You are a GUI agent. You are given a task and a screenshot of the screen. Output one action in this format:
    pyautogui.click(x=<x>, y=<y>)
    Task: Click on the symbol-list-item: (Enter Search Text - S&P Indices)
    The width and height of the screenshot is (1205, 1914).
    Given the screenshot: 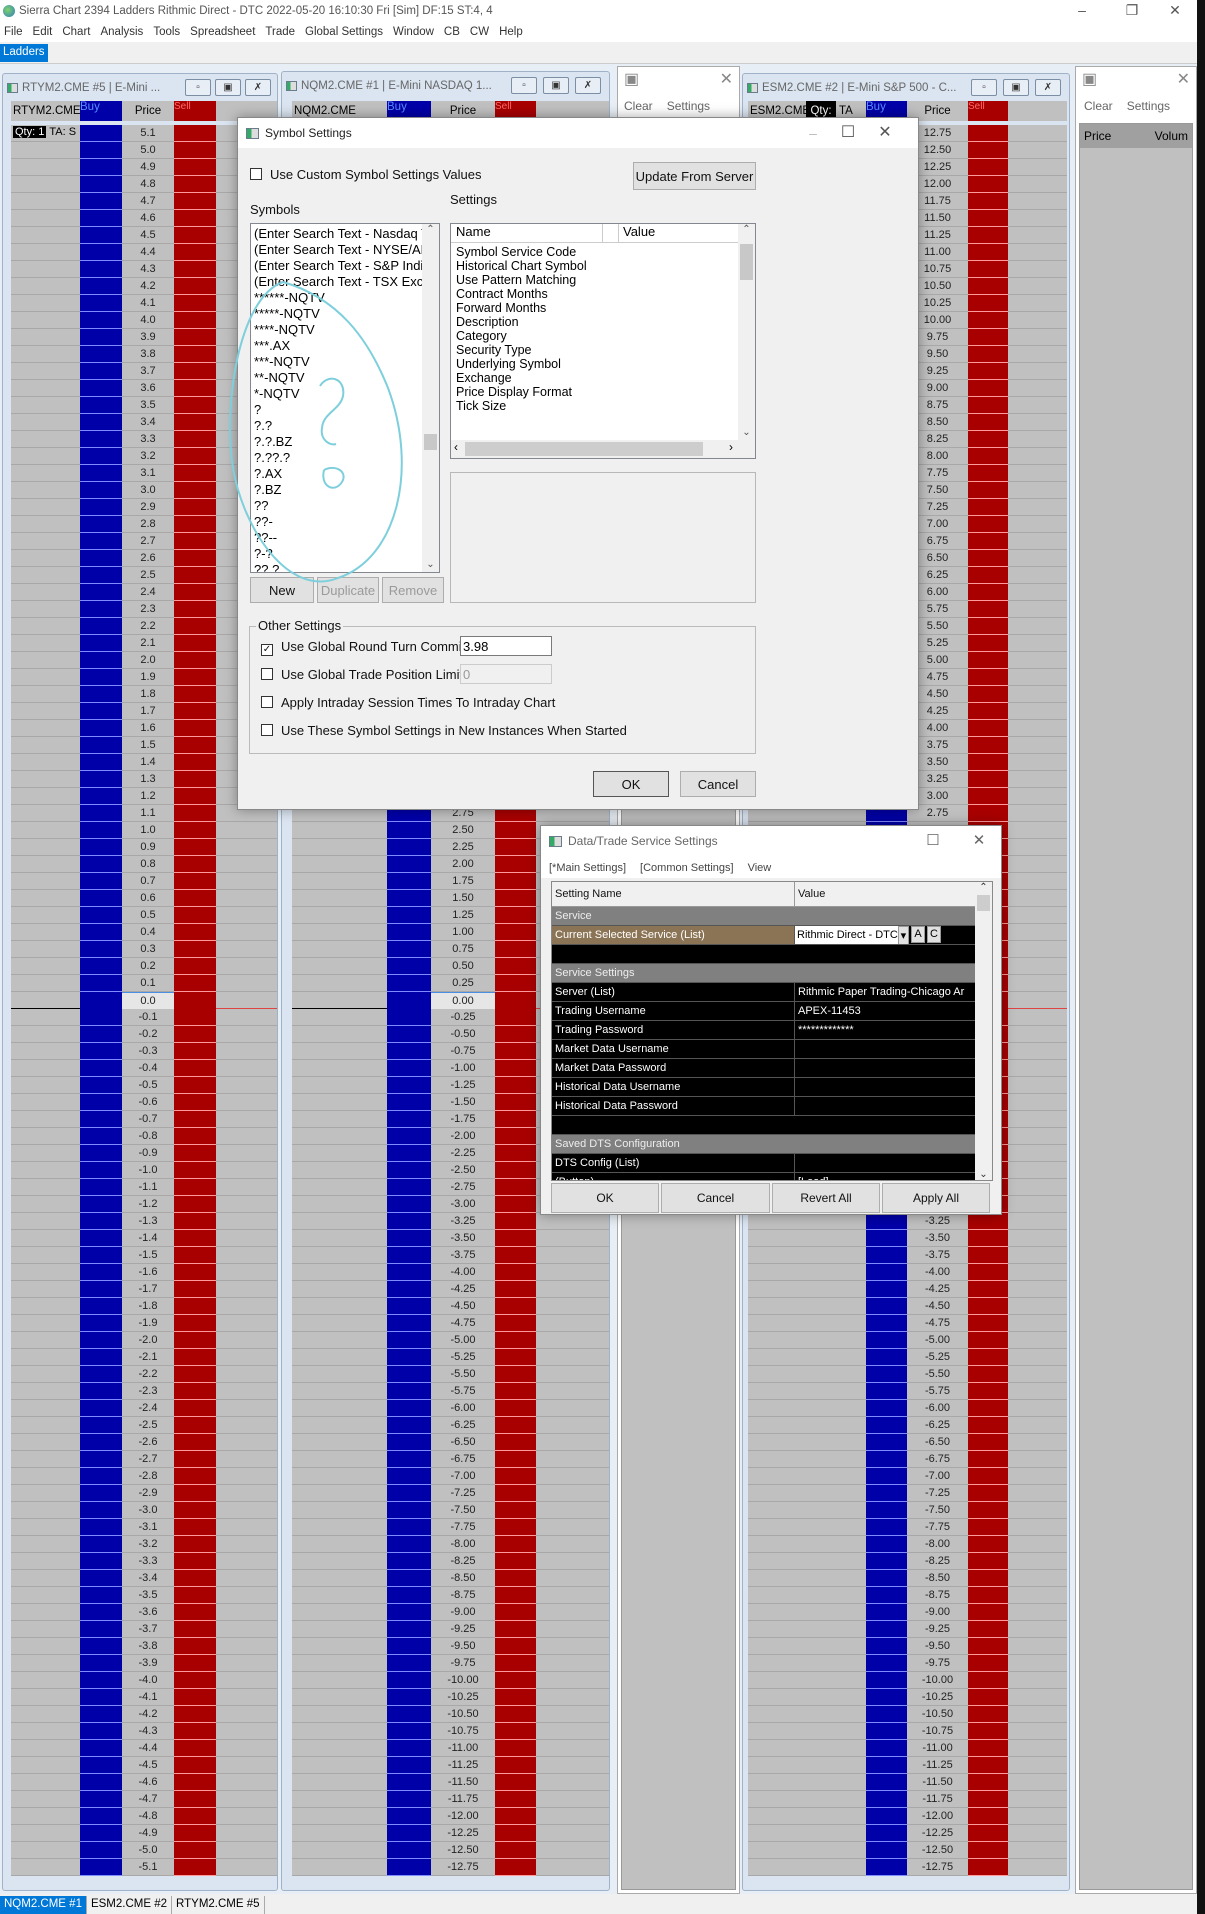 What is the action you would take?
    pyautogui.click(x=337, y=266)
    